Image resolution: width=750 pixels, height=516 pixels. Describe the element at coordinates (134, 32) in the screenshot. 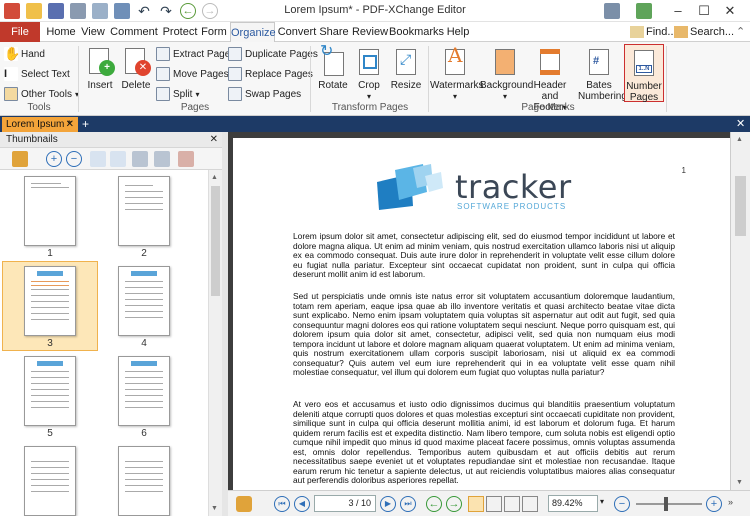

I see `tab-comment: Comment` at that location.